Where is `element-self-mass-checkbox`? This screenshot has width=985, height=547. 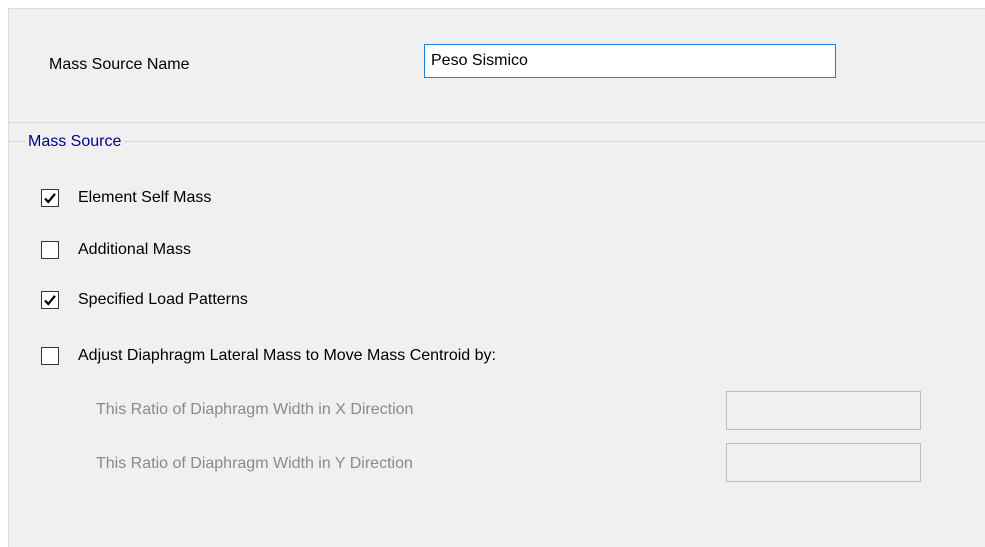 element-self-mass-checkbox is located at coordinates (50, 198).